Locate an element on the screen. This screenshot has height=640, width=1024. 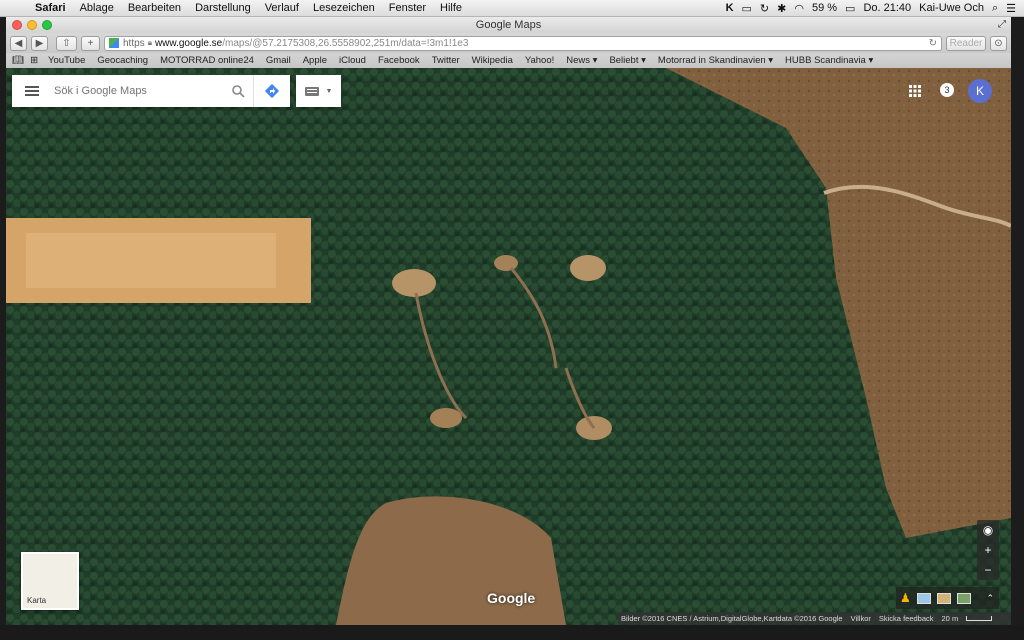
bookmark-motorrad-online24: MOTORRAD online24 is located at coordinates (207, 60).